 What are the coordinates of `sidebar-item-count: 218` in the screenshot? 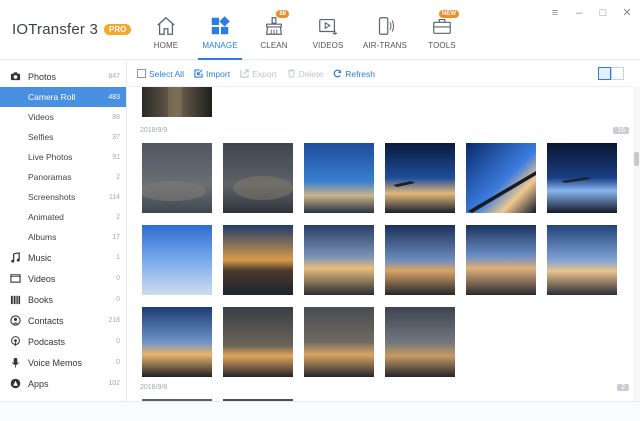 It's located at (114, 320).